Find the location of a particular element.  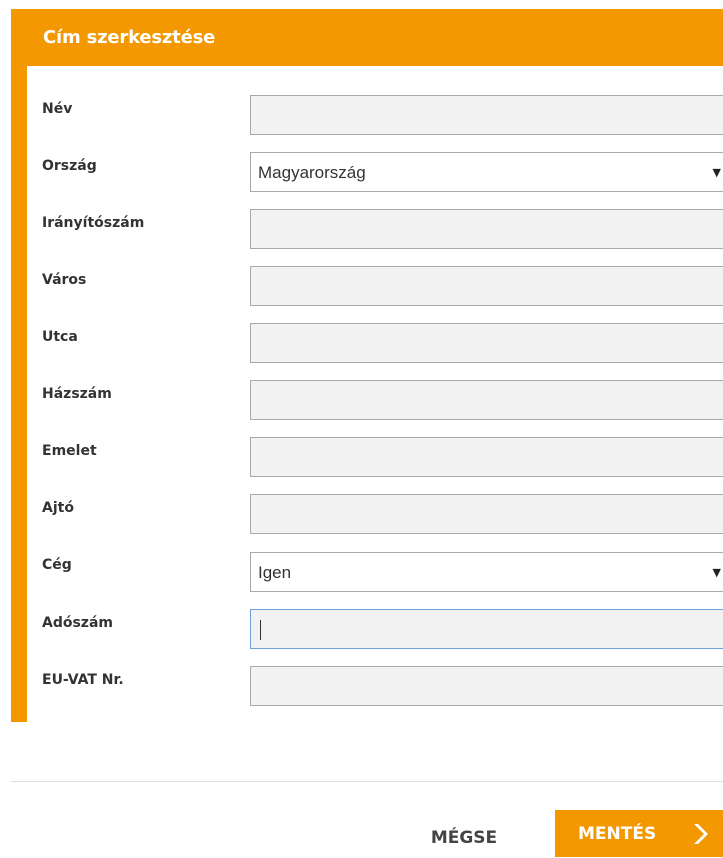

door-input is located at coordinates (486, 514).